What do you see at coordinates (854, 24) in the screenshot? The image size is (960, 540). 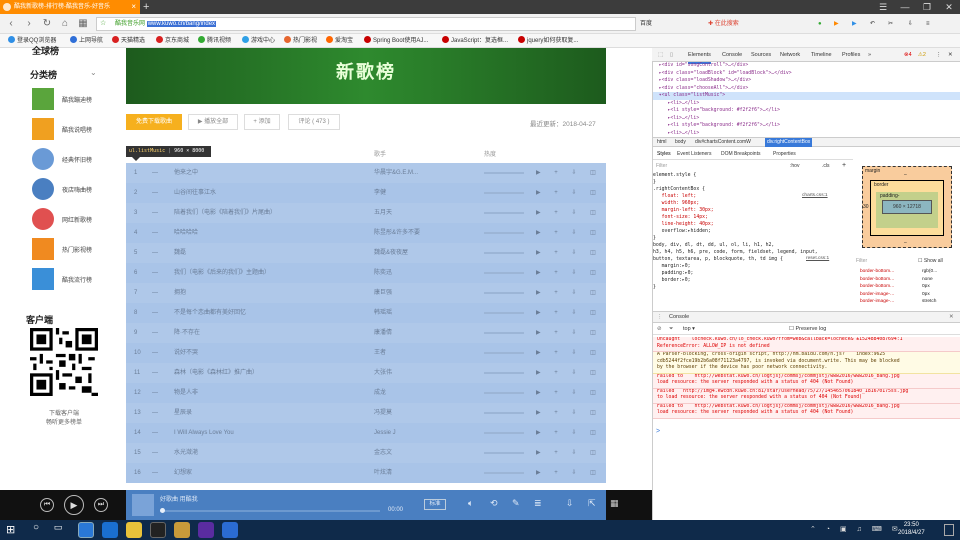 I see `play-icon: ▶` at bounding box center [854, 24].